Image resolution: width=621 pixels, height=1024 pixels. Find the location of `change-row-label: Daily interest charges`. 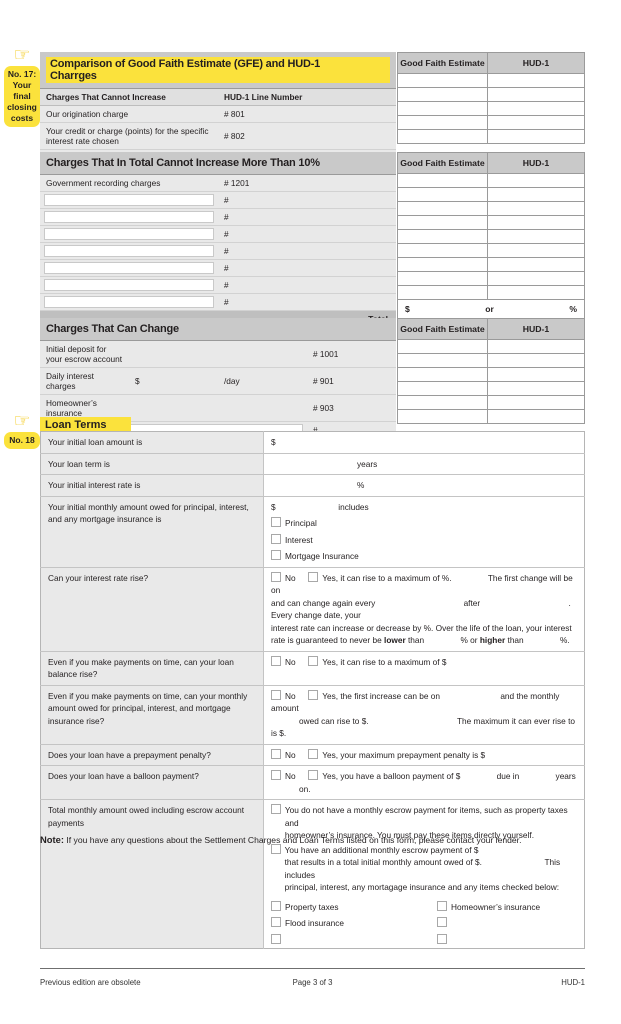

change-row-label: Daily interest charges is located at coordinates (84, 381).